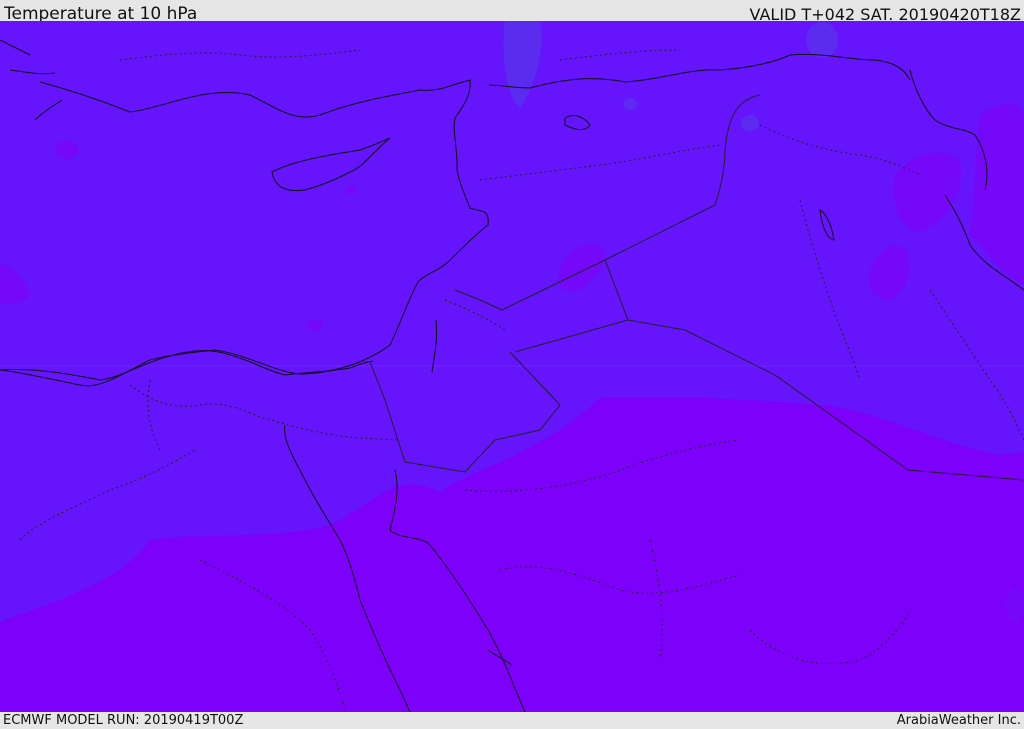 This screenshot has height=729, width=1024. I want to click on model-run-label: ECMWF MODEL RUN: 20190419T00Z, so click(123, 720).